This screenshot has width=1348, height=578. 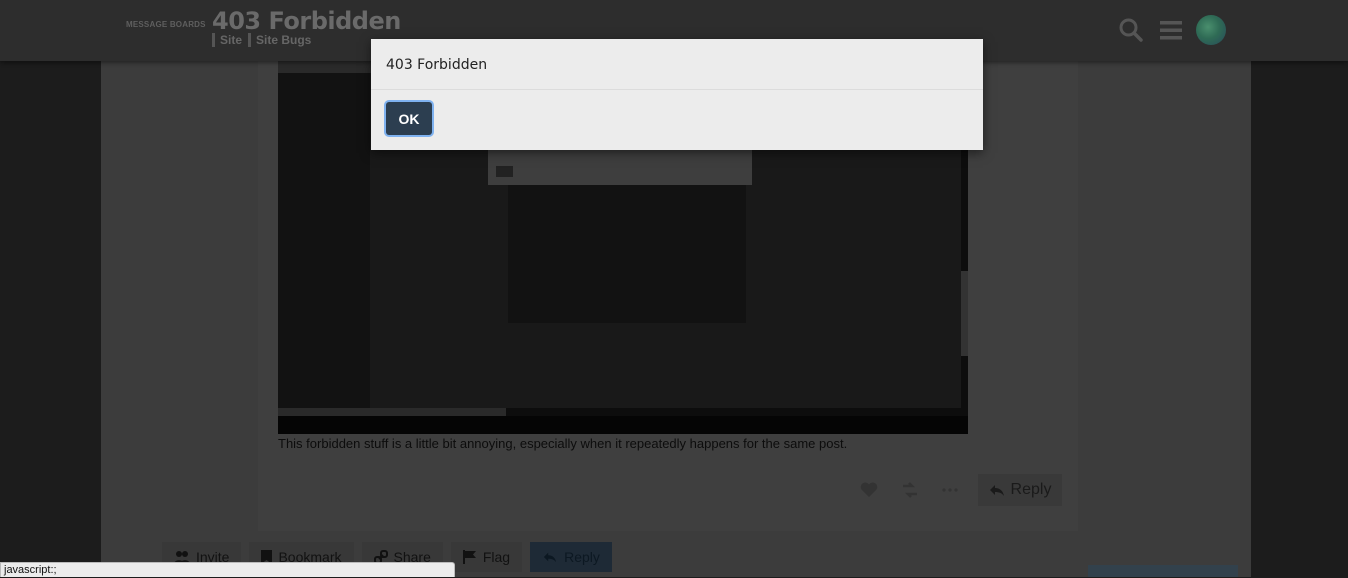 What do you see at coordinates (869, 490) in the screenshot?
I see `heart-icon` at bounding box center [869, 490].